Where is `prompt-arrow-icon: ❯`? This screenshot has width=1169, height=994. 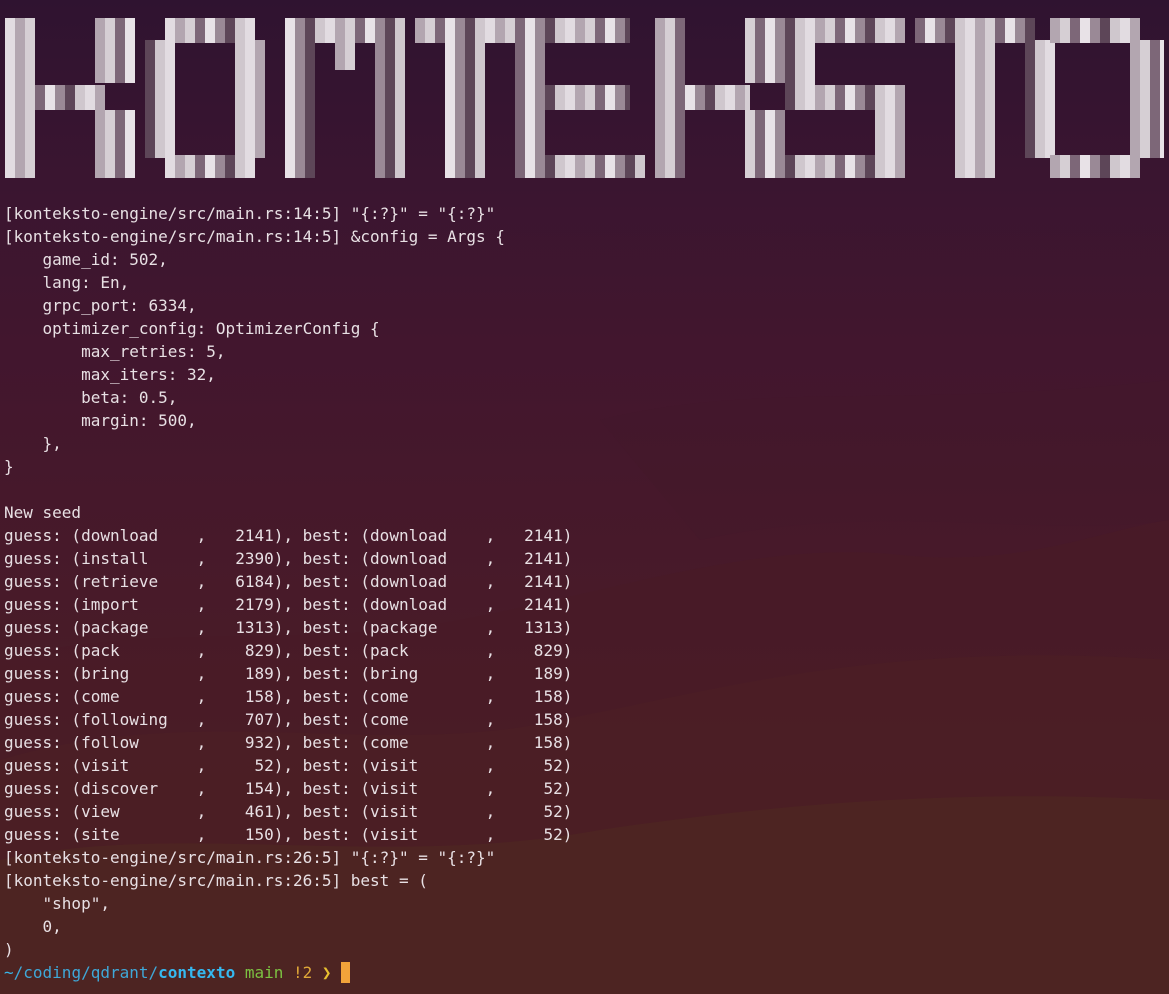
prompt-arrow-icon: ❯ is located at coordinates (326, 972).